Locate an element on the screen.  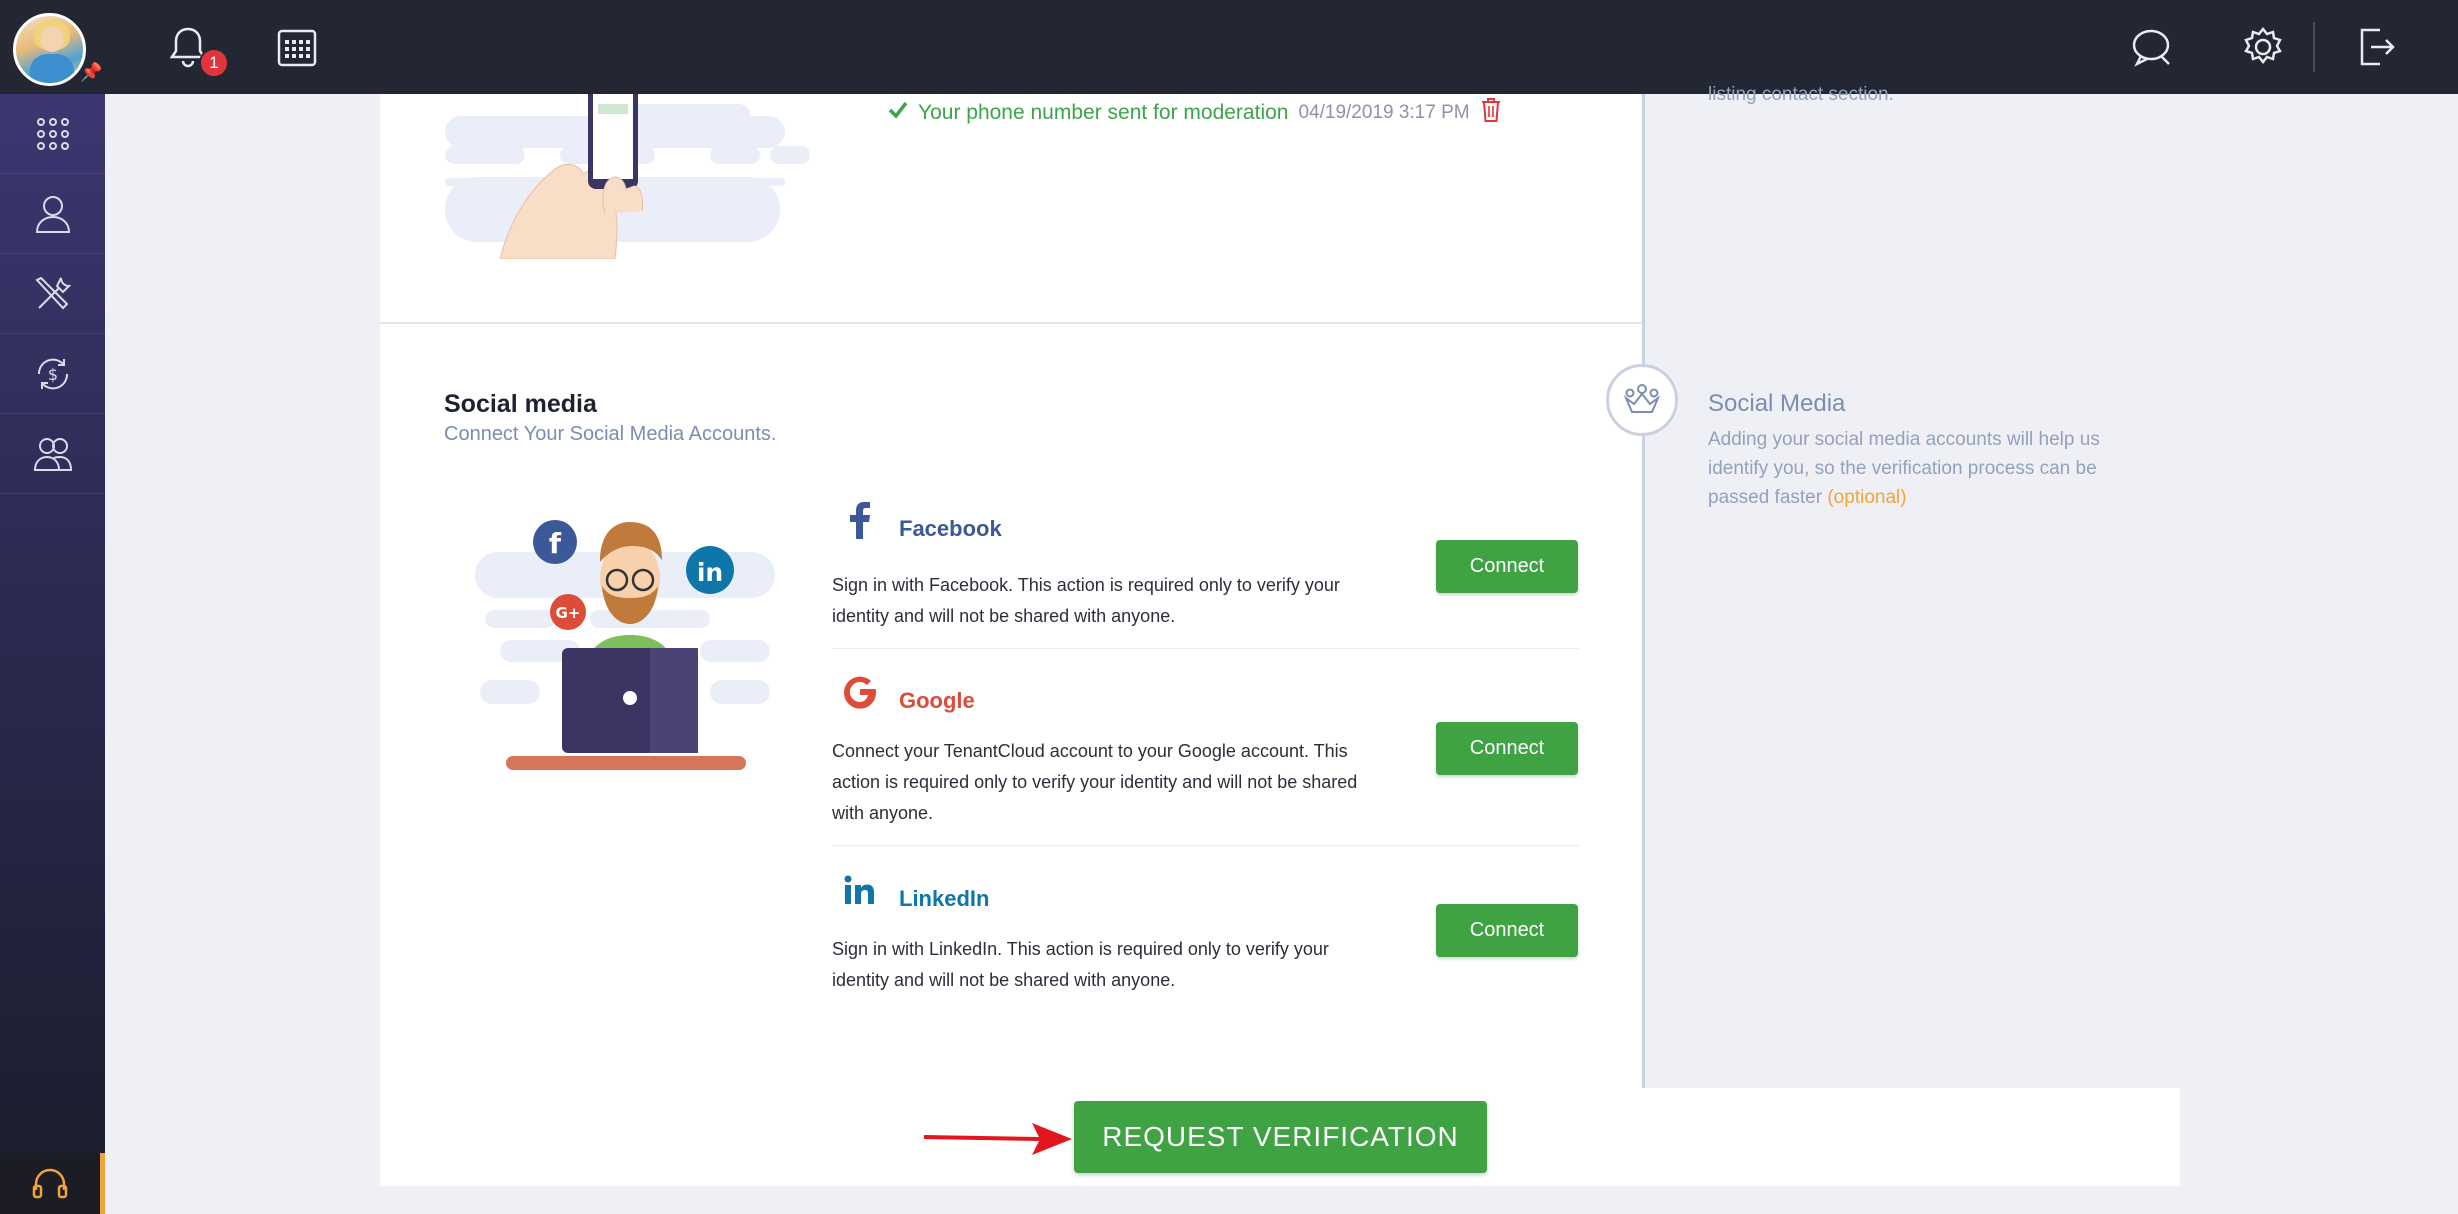
moderation-text: Your phone number sent for moderation is located at coordinates (1103, 112).